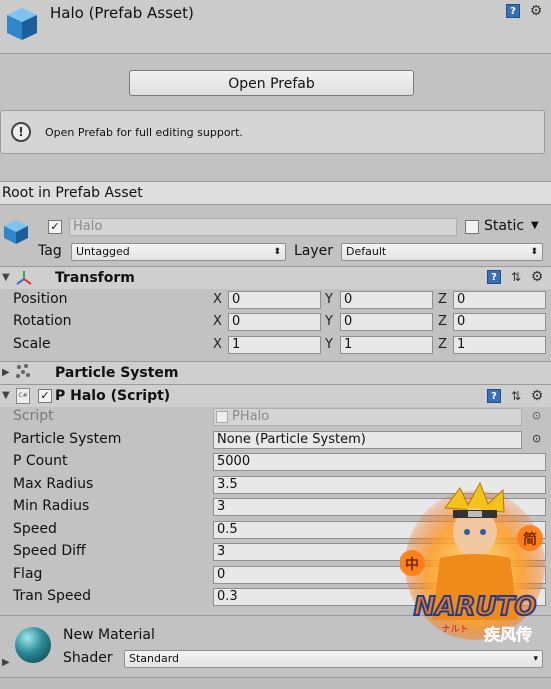  What do you see at coordinates (33, 645) in the screenshot?
I see `material-sphere-icon` at bounding box center [33, 645].